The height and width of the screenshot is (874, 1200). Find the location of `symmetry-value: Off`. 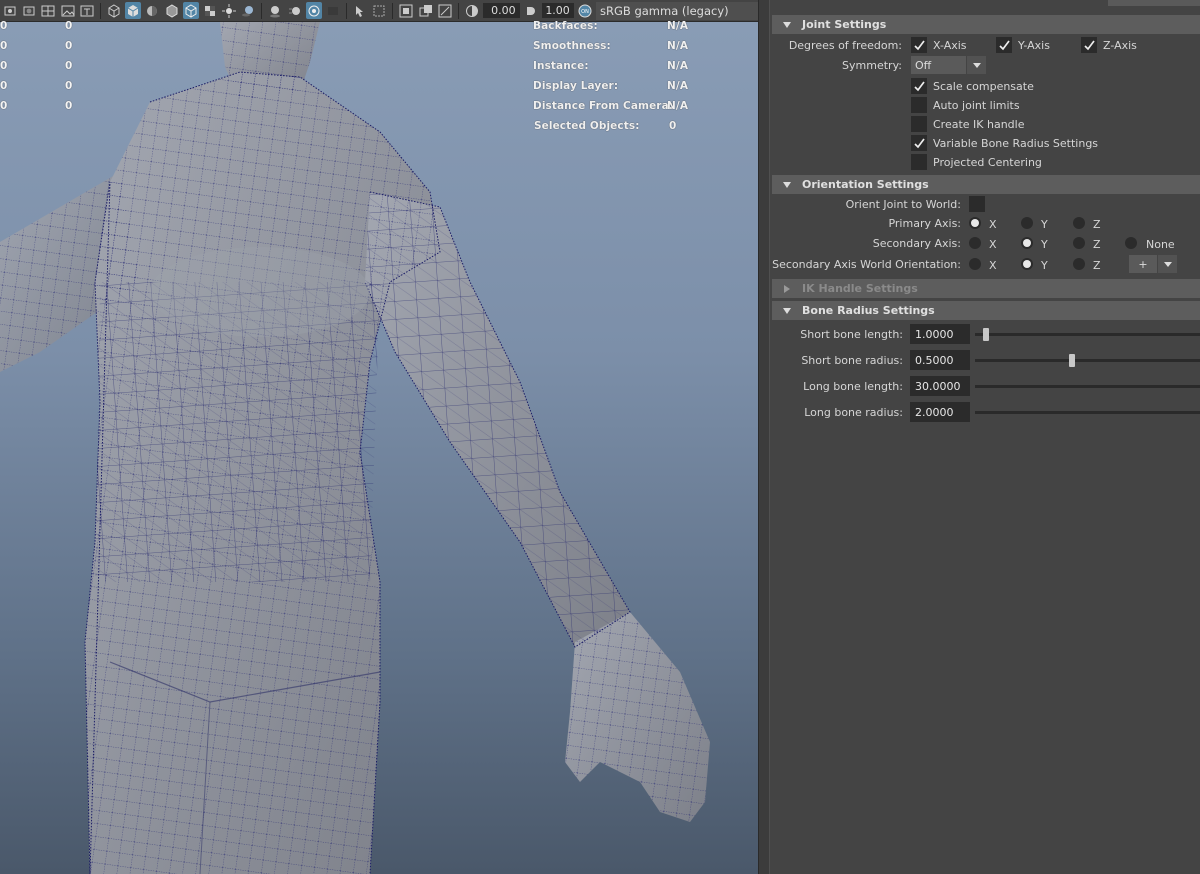

symmetry-value: Off is located at coordinates (923, 65).